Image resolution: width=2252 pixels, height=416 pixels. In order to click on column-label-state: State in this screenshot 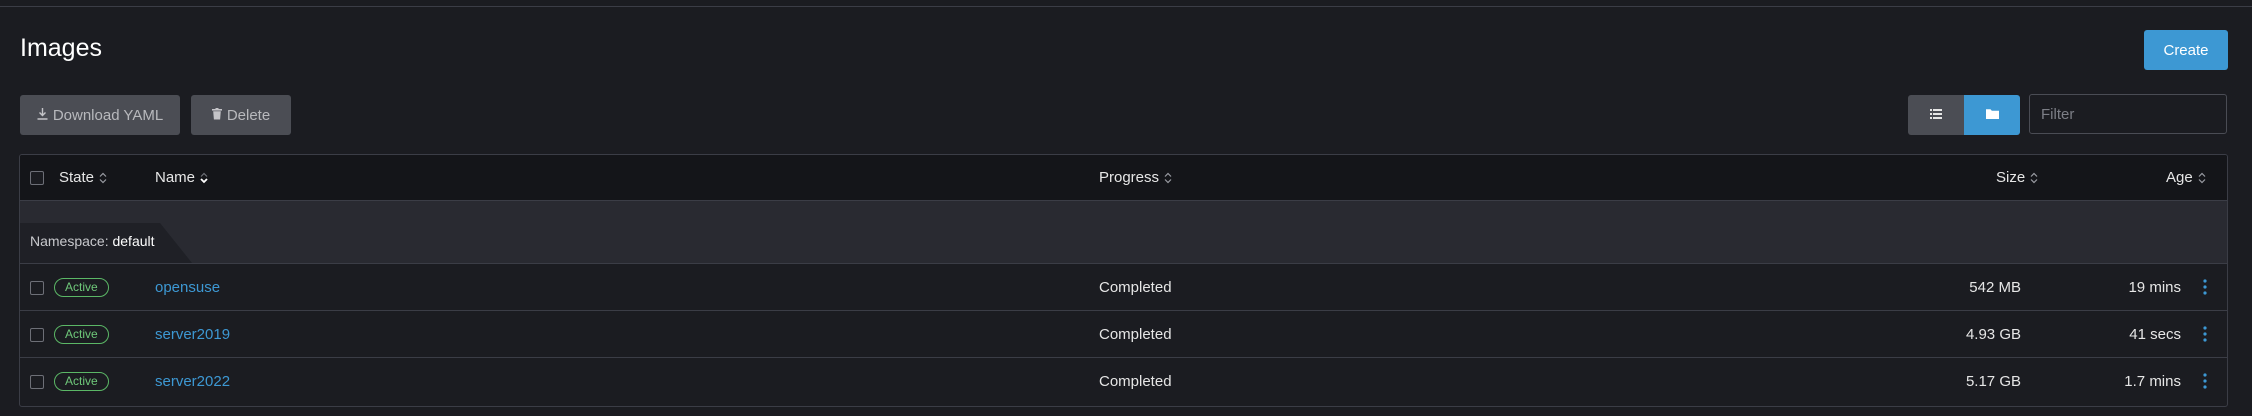, I will do `click(77, 177)`.